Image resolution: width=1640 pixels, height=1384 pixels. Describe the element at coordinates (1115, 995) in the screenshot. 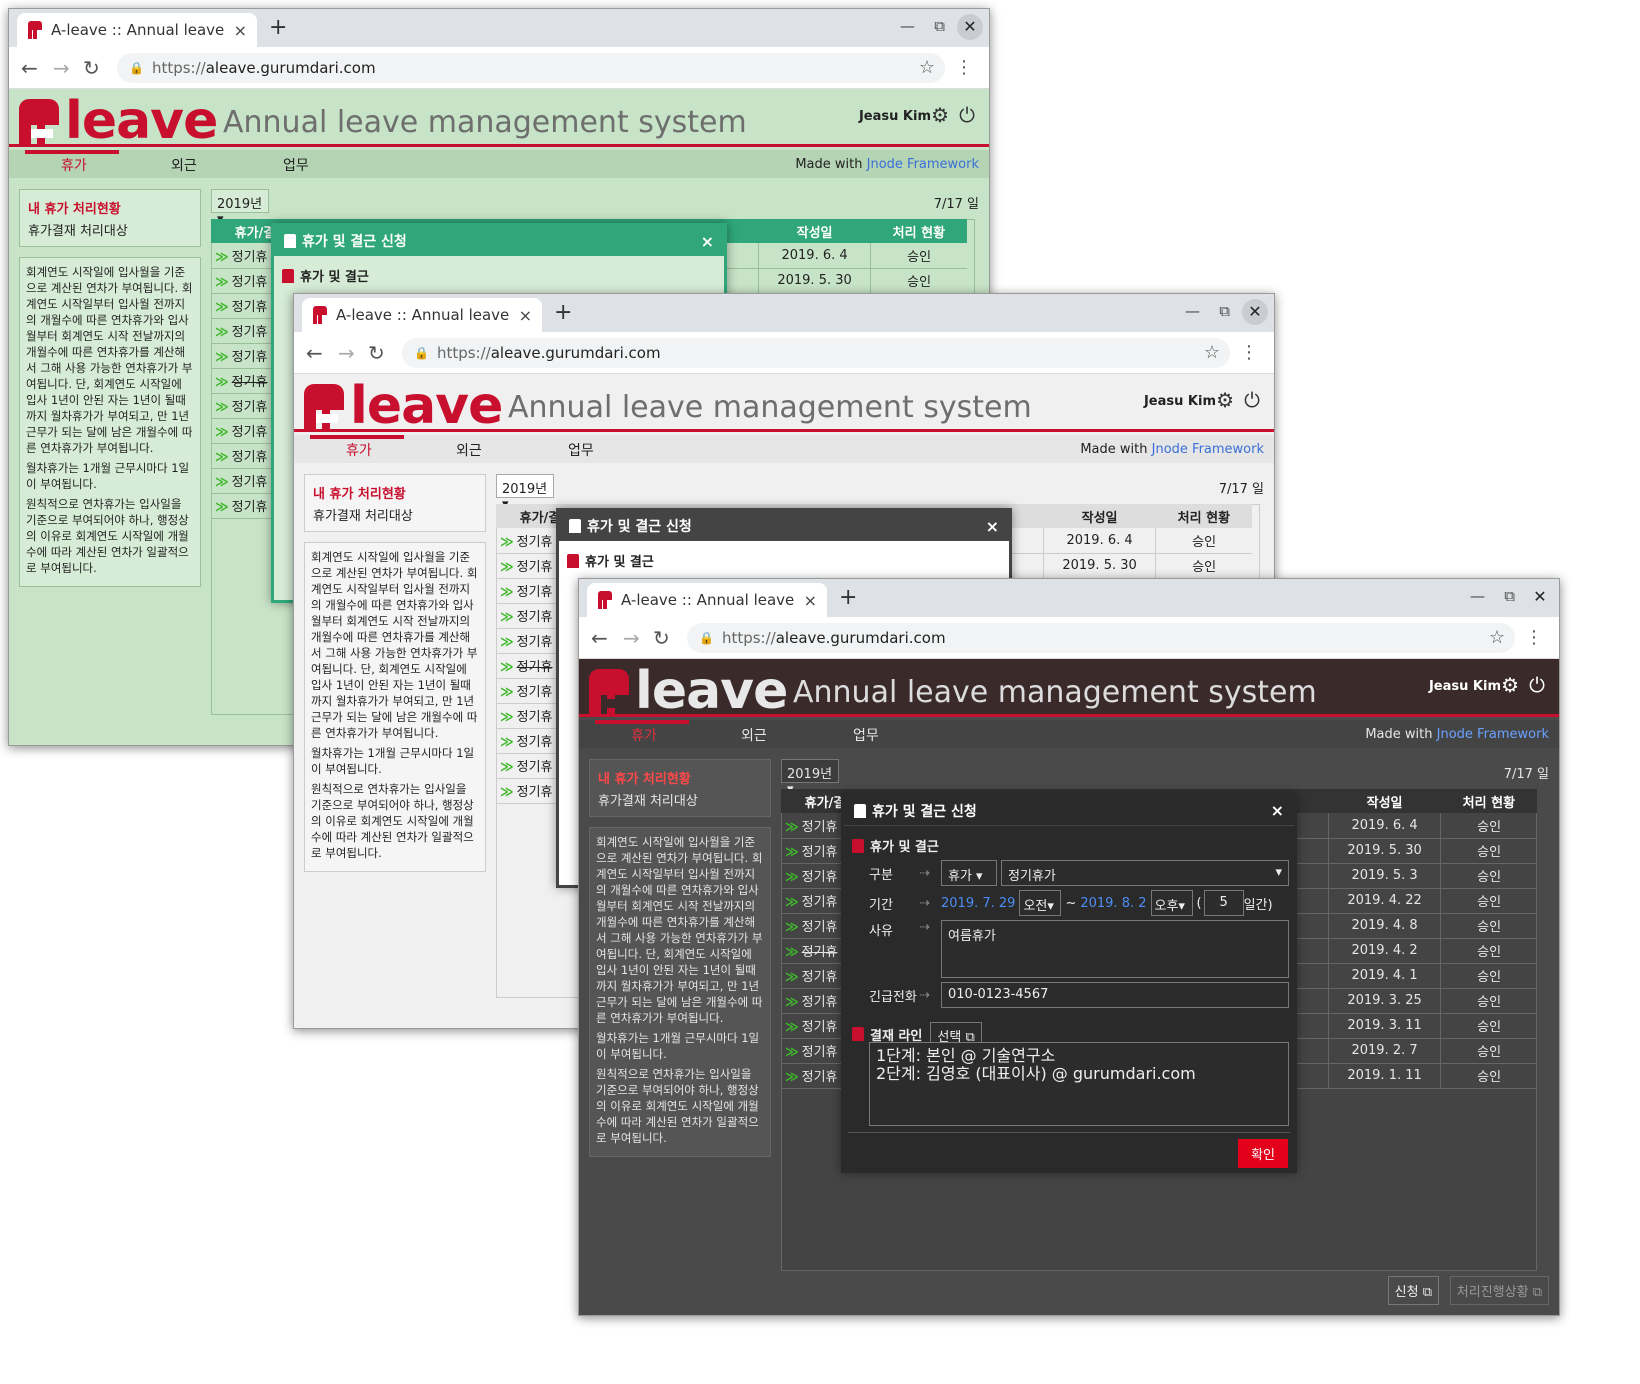

I see `phone-input: 010-0123-4567` at that location.